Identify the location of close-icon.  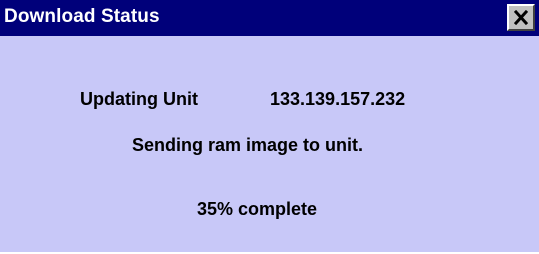
(521, 17).